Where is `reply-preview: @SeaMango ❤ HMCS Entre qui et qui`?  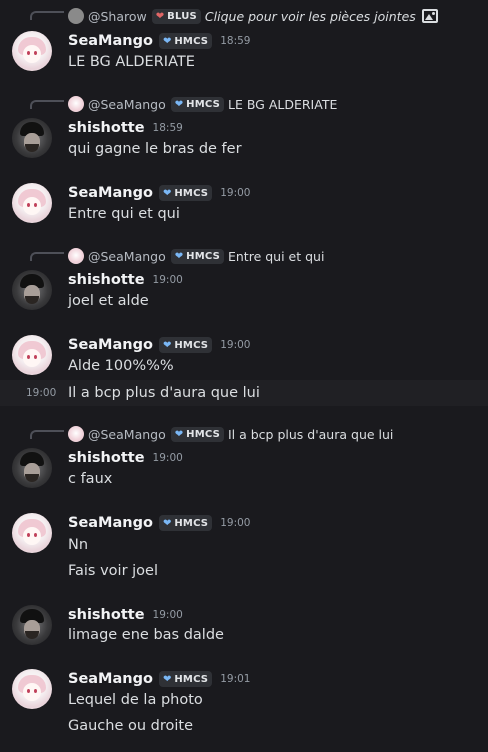 reply-preview: @SeaMango ❤ HMCS Entre qui et qui is located at coordinates (196, 256).